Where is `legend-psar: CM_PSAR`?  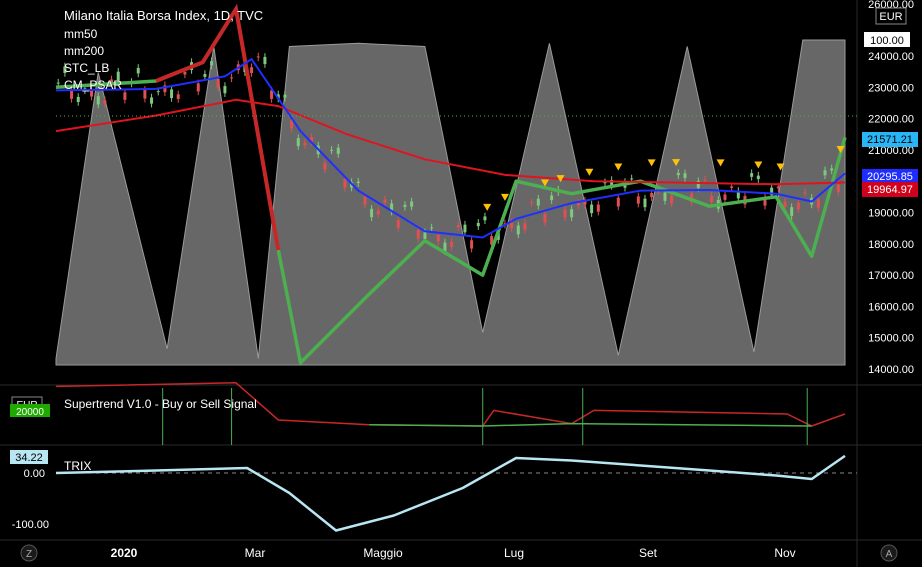 legend-psar: CM_PSAR is located at coordinates (93, 85).